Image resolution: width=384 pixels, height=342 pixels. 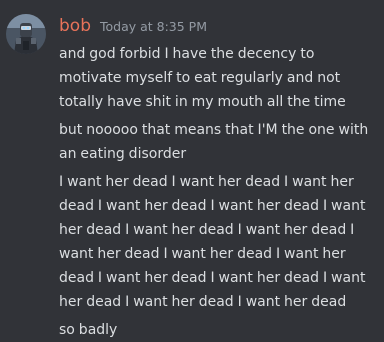 What do you see at coordinates (88, 330) in the screenshot?
I see `message-text: so badly` at bounding box center [88, 330].